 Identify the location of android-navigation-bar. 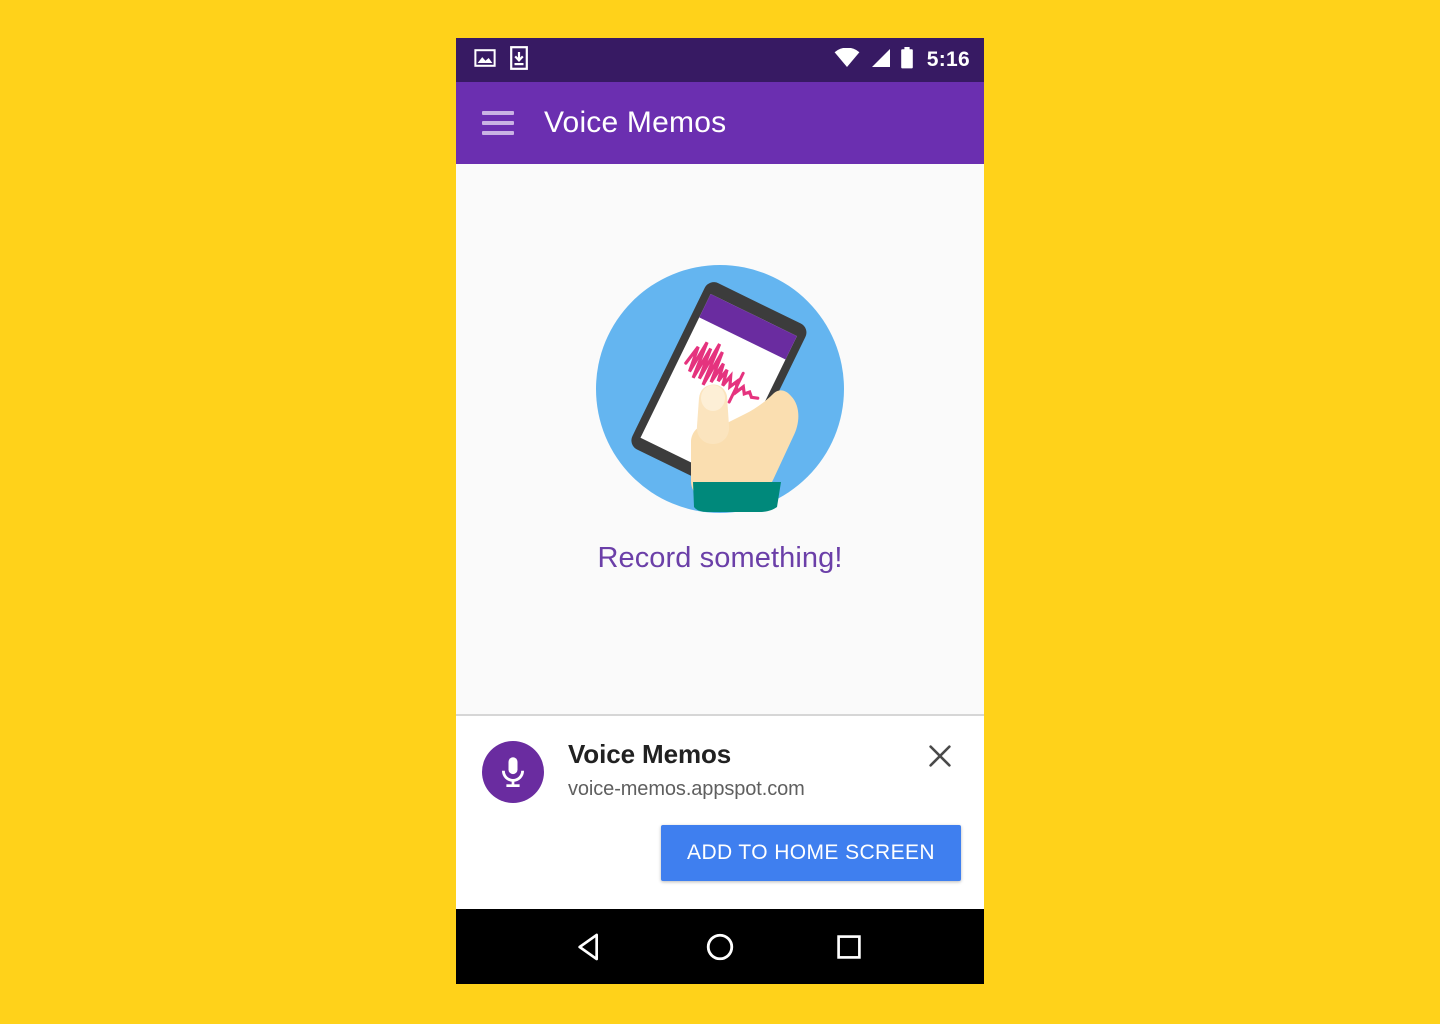
(720, 946).